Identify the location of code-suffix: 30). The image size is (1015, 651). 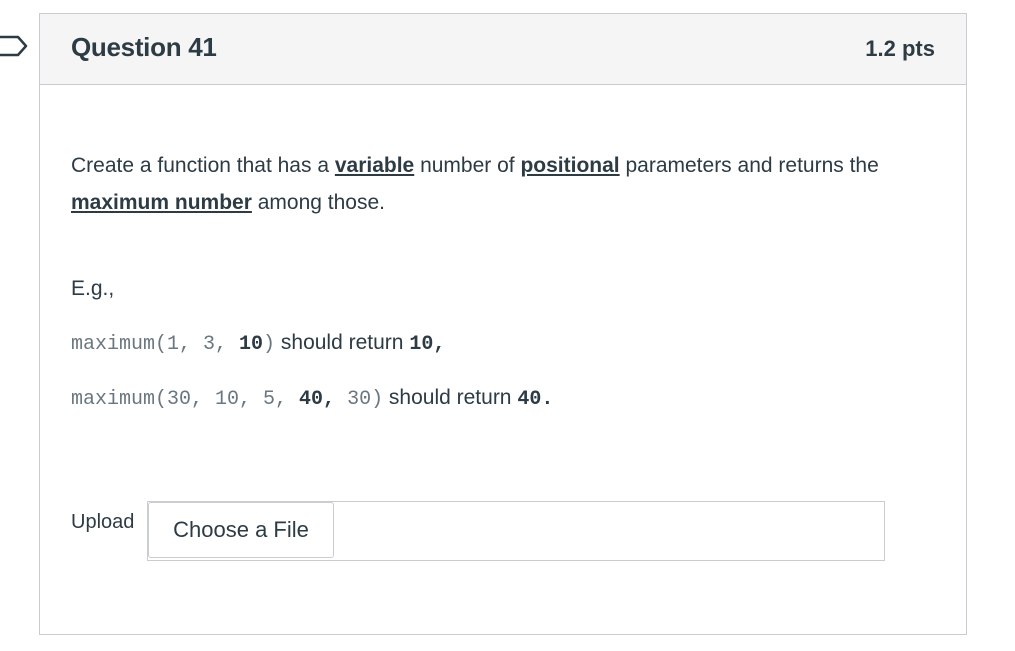
(359, 399).